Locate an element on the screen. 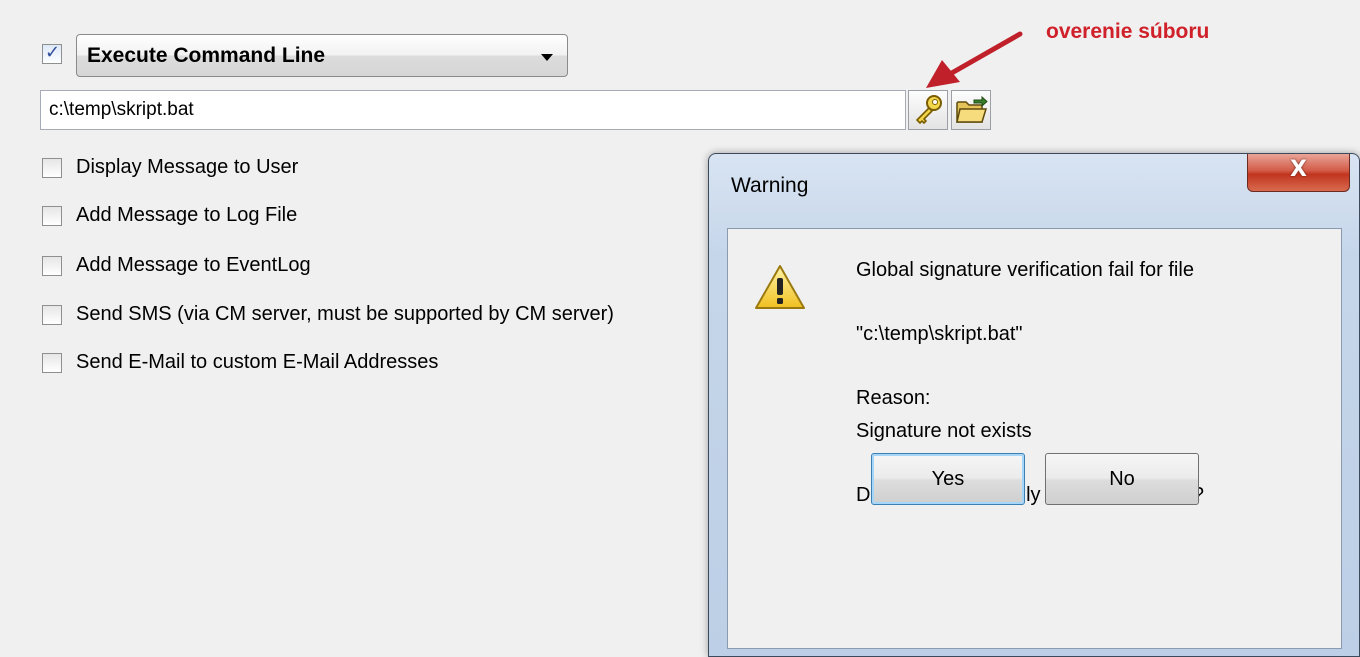  check-mark-icon: ✓ is located at coordinates (53, 52).